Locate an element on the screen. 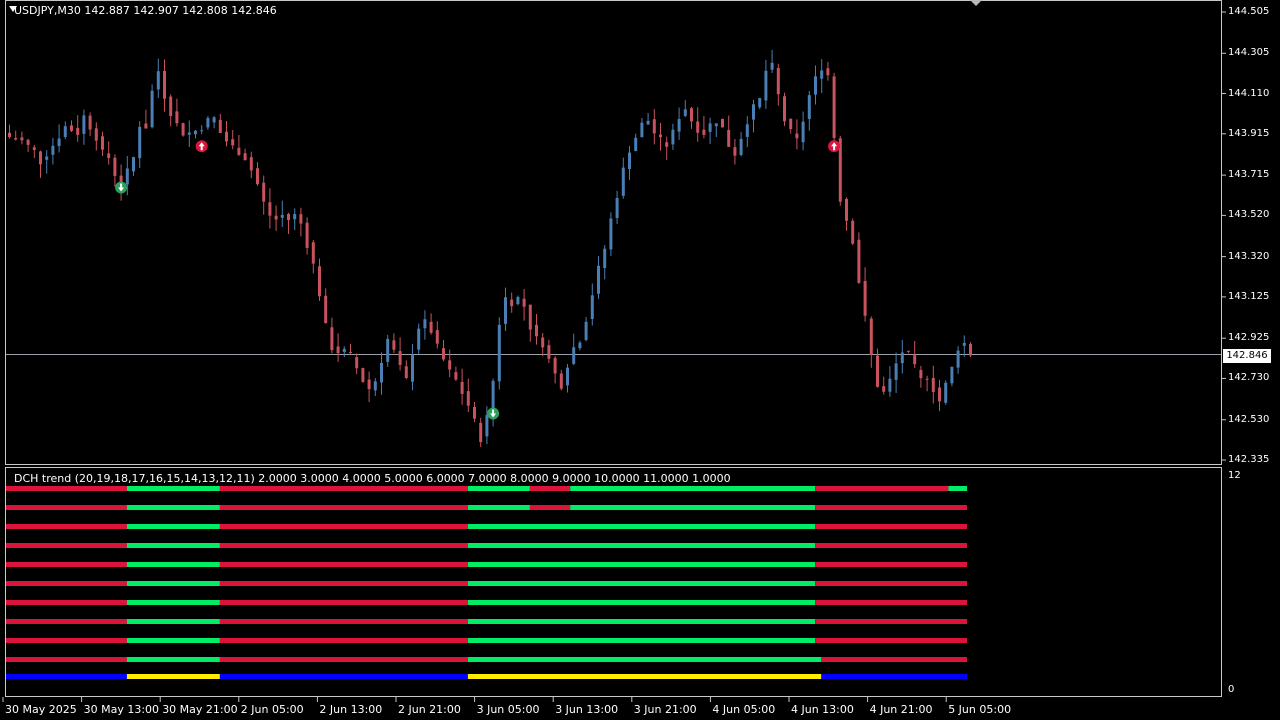 The height and width of the screenshot is (720, 1280). time-tick-label: 30 May 2025 is located at coordinates (41, 709).